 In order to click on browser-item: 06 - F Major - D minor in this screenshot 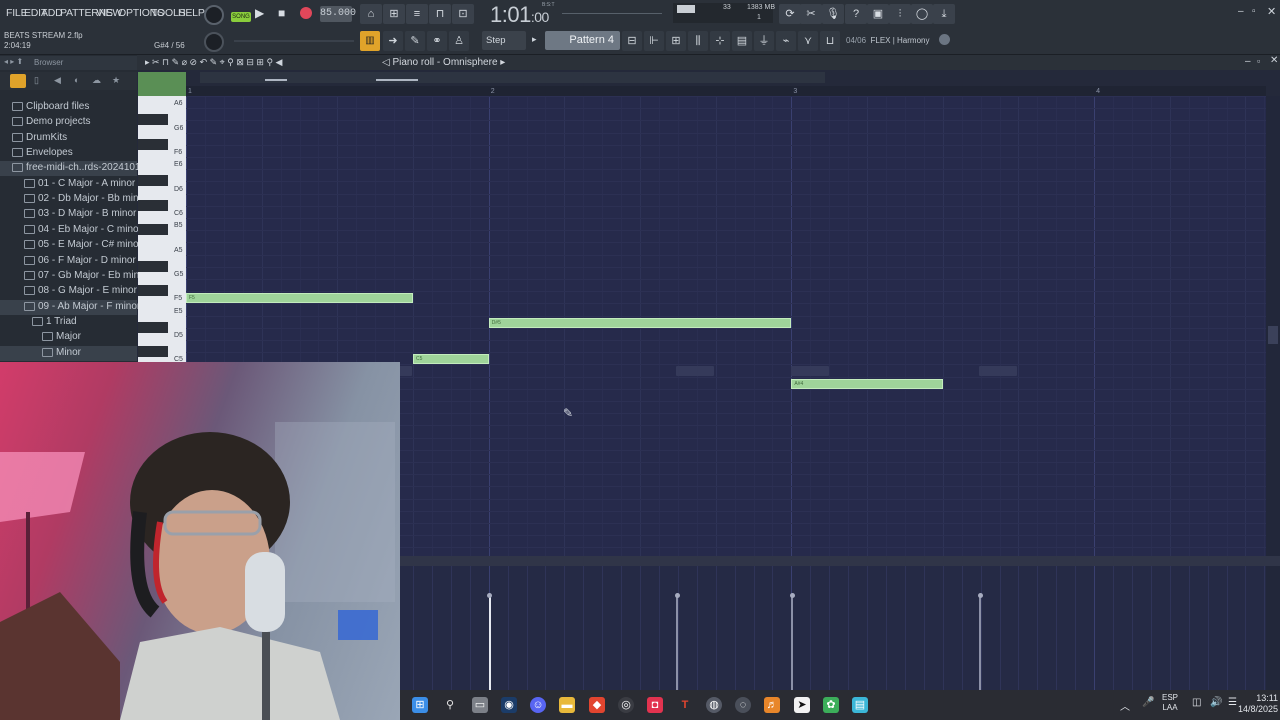, I will do `click(68, 261)`.